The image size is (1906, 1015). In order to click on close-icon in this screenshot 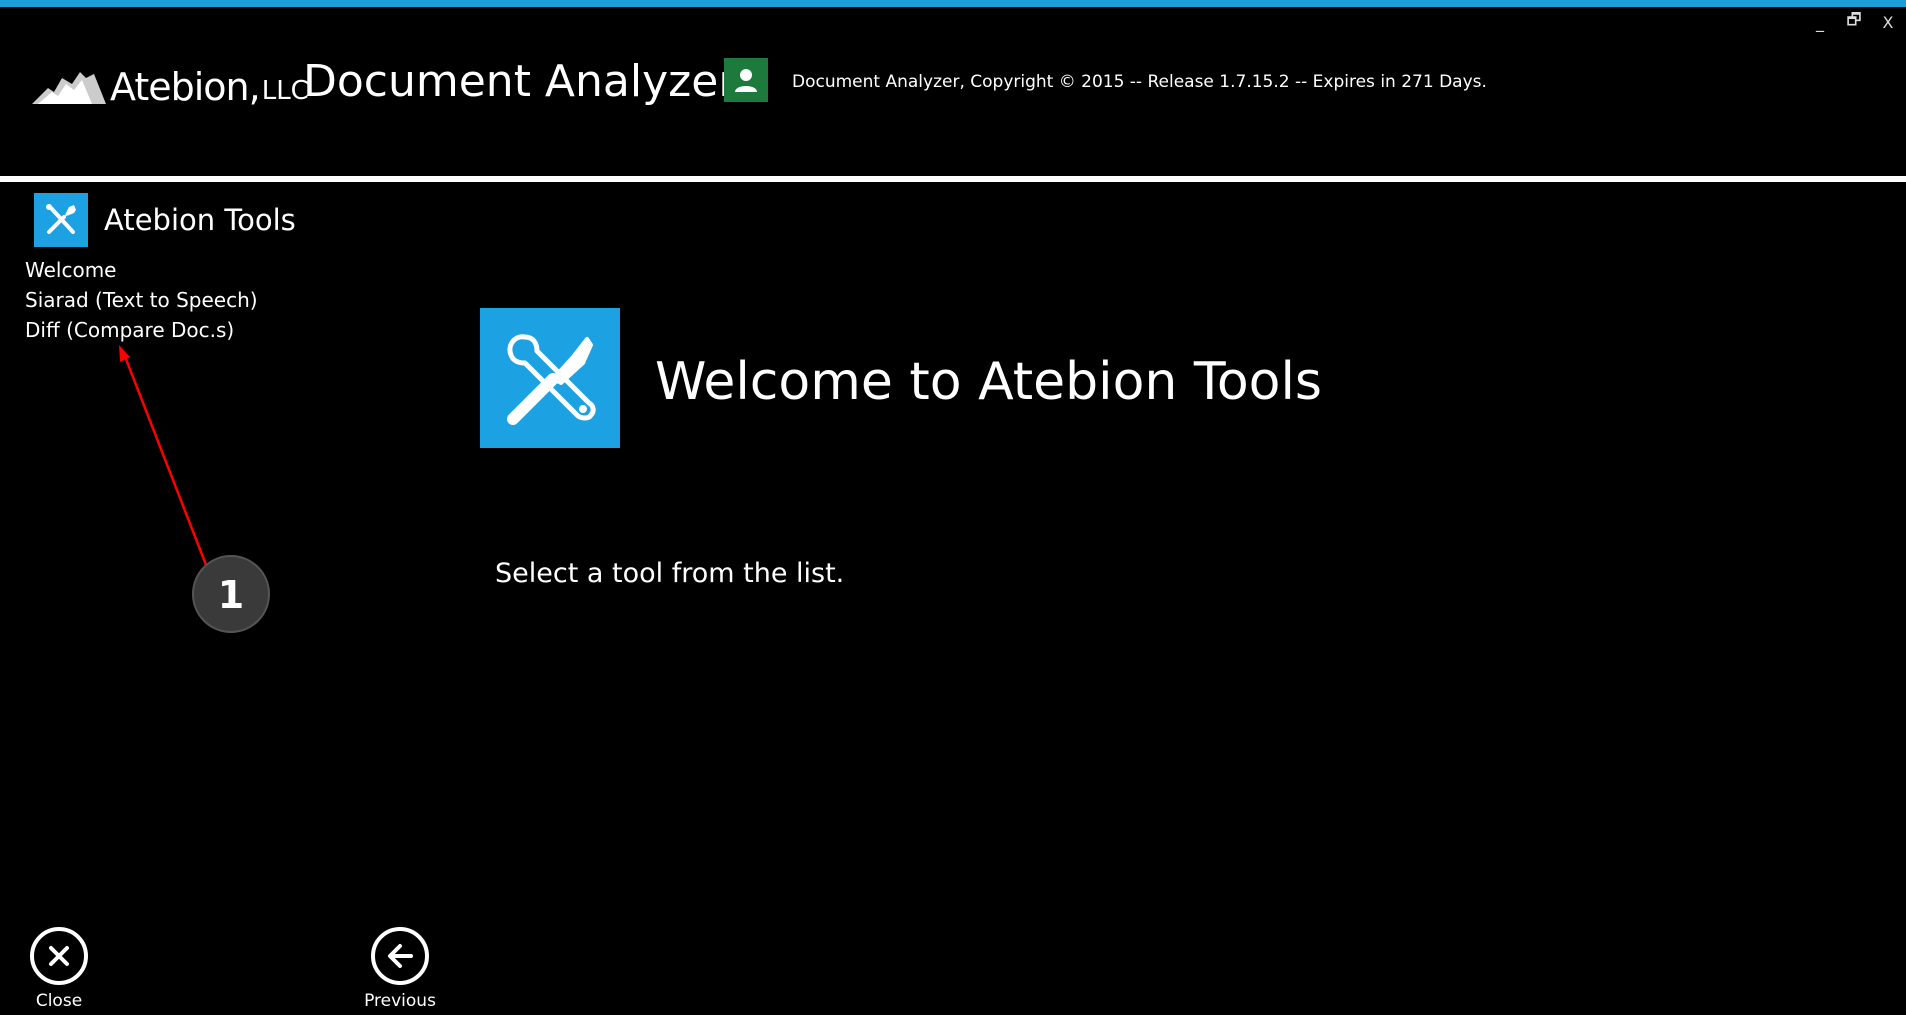, I will do `click(59, 956)`.